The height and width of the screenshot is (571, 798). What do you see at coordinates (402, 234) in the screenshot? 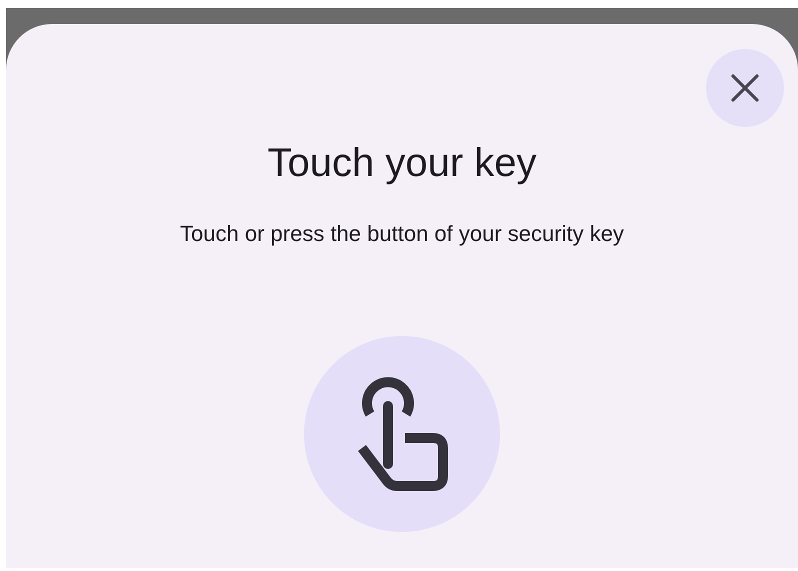
I see `dialog-message: Touch or press the button of your security key` at bounding box center [402, 234].